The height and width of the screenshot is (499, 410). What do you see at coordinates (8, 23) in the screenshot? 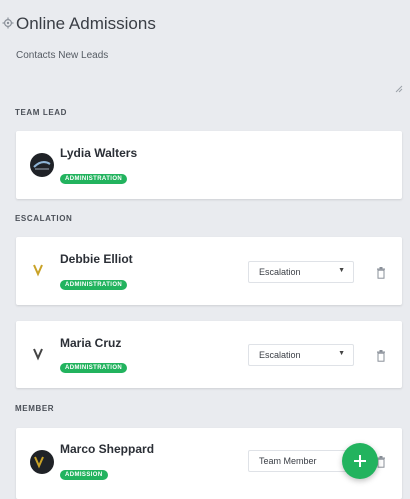
I see `gear-icon` at bounding box center [8, 23].